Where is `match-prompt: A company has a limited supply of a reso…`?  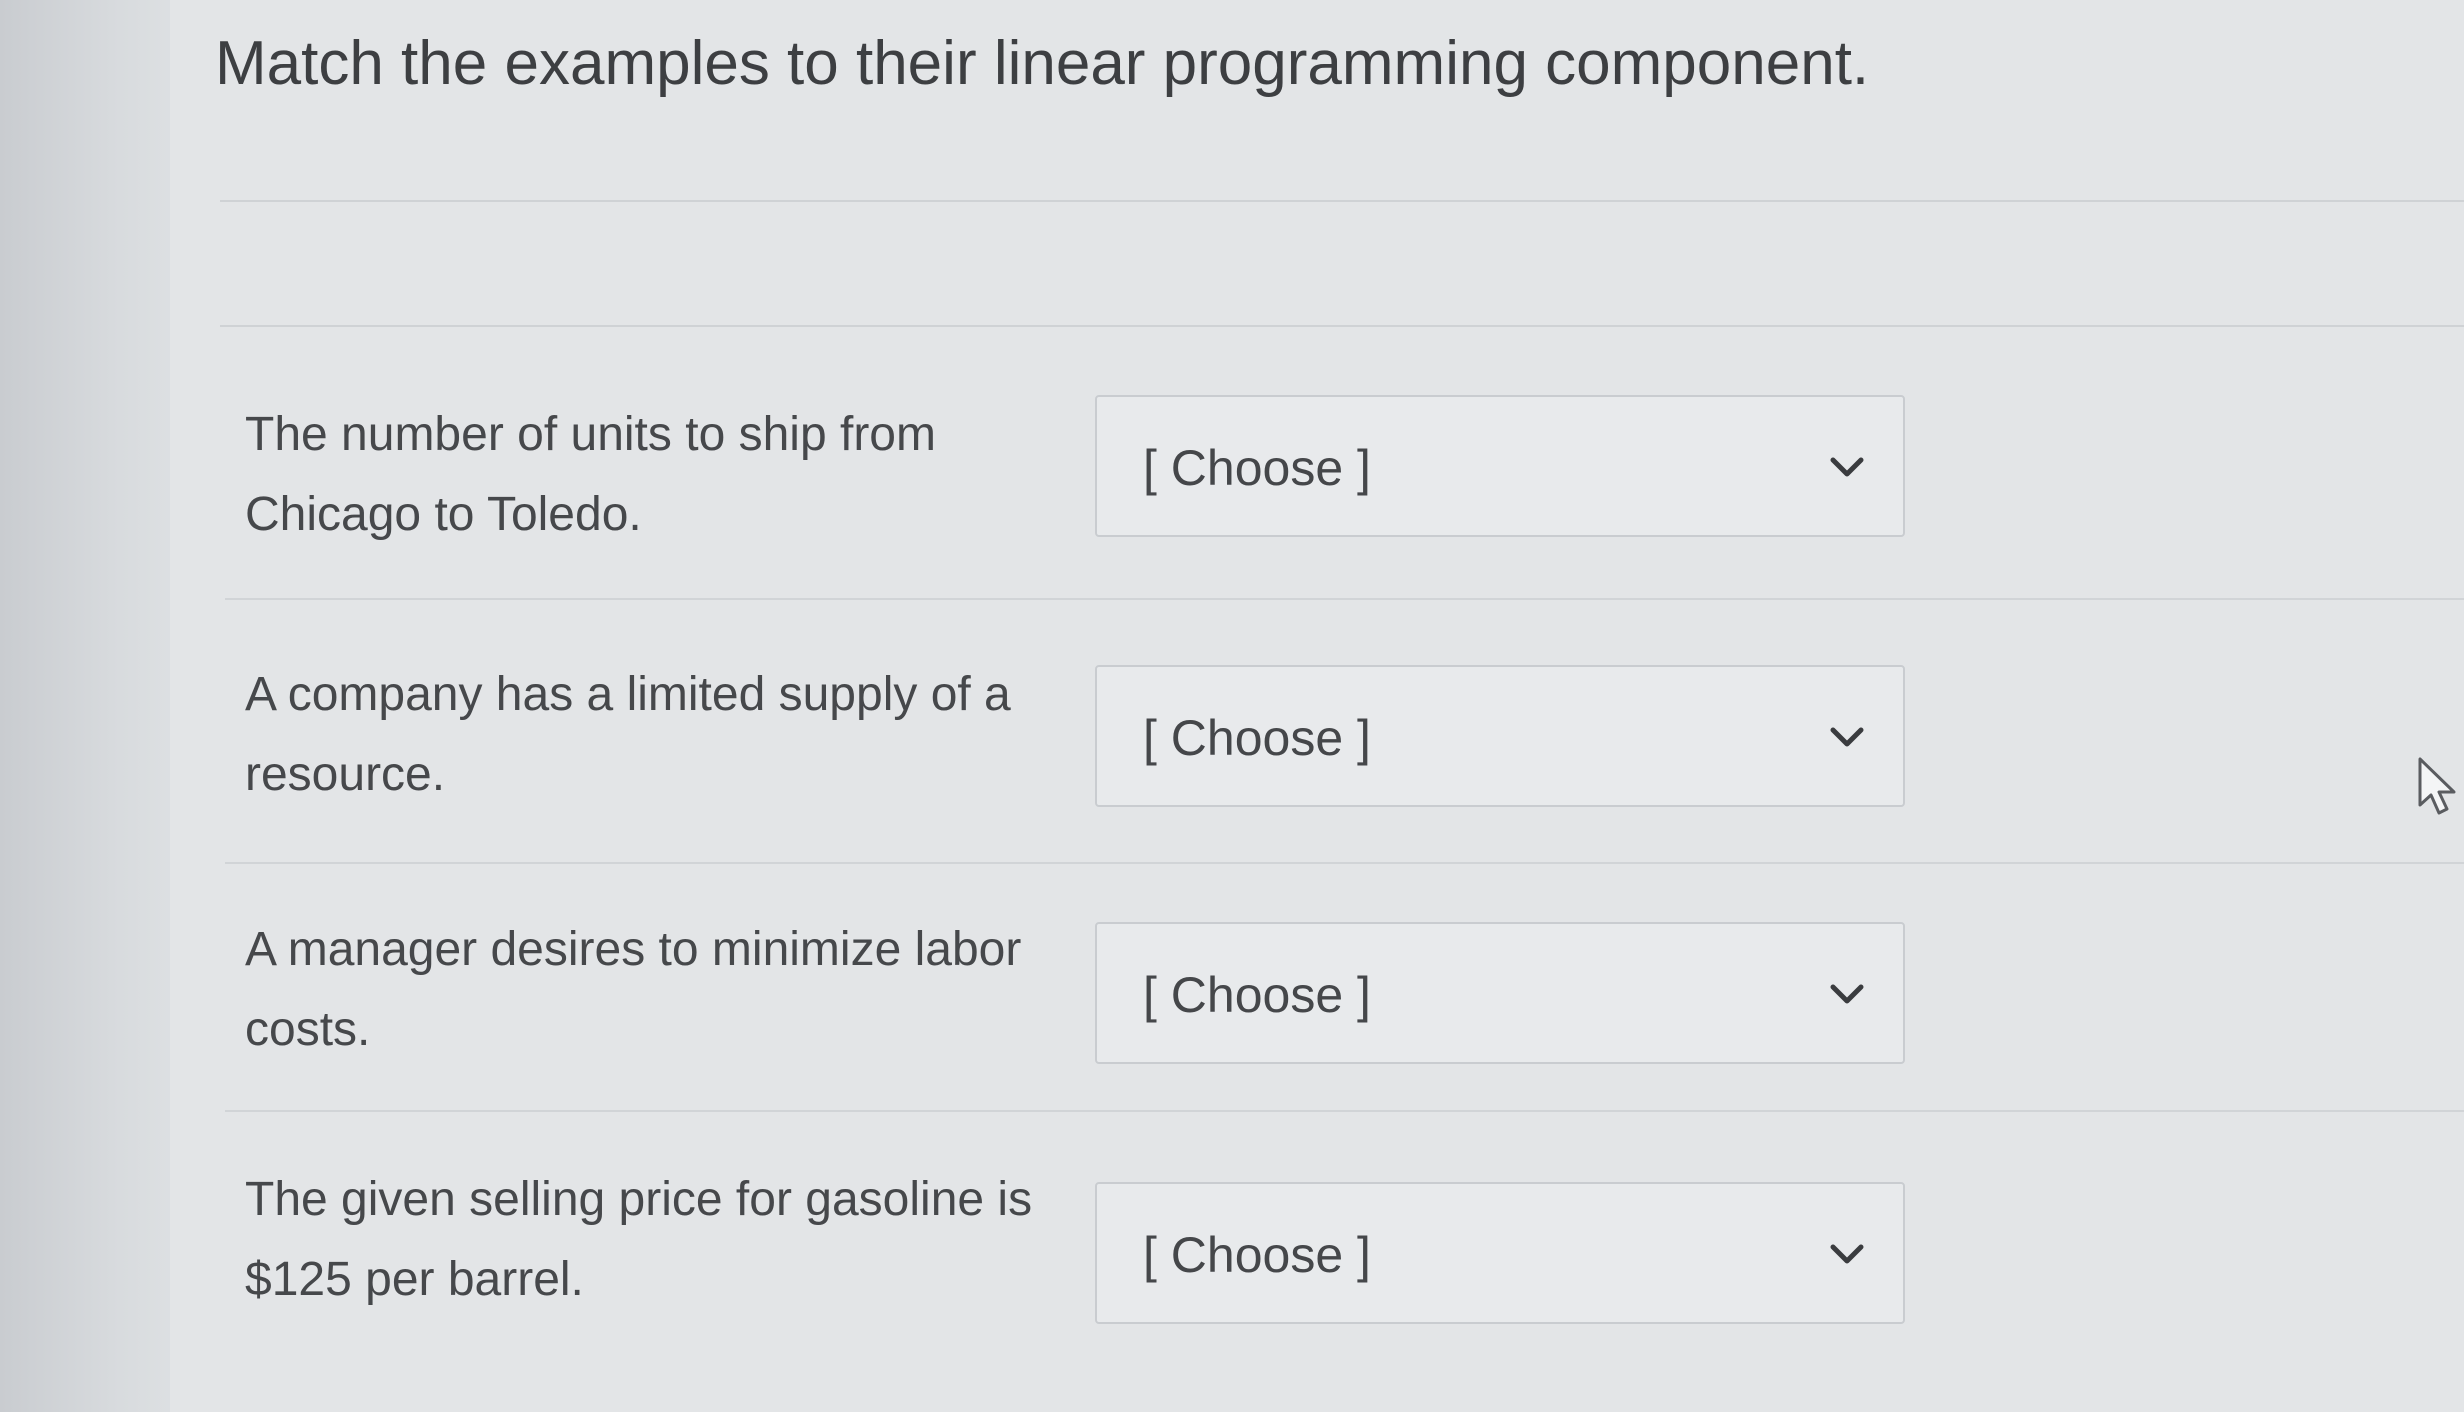
match-prompt: A company has a limited supply of a reso… is located at coordinates (665, 735).